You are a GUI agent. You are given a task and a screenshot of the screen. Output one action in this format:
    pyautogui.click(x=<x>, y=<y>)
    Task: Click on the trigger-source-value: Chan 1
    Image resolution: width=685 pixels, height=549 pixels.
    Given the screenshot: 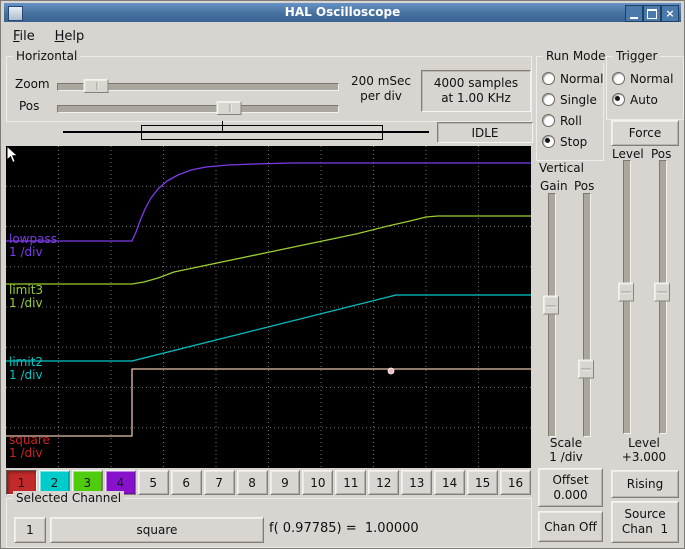 What is the action you would take?
    pyautogui.click(x=645, y=529)
    